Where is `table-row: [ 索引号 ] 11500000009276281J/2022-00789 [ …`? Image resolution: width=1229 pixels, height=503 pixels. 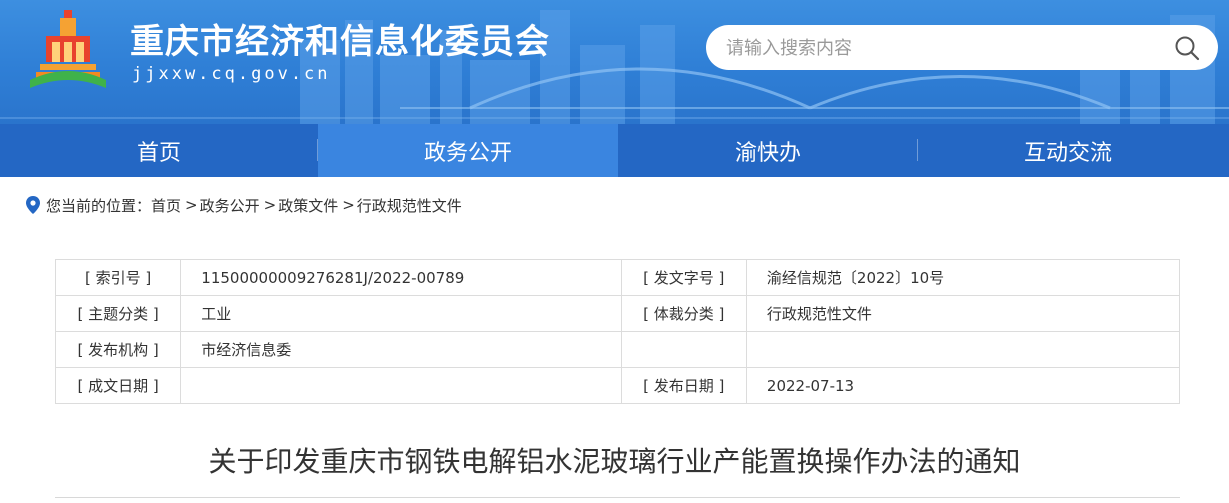 table-row: [ 索引号 ] 11500000009276281J/2022-00789 [ … is located at coordinates (617, 277).